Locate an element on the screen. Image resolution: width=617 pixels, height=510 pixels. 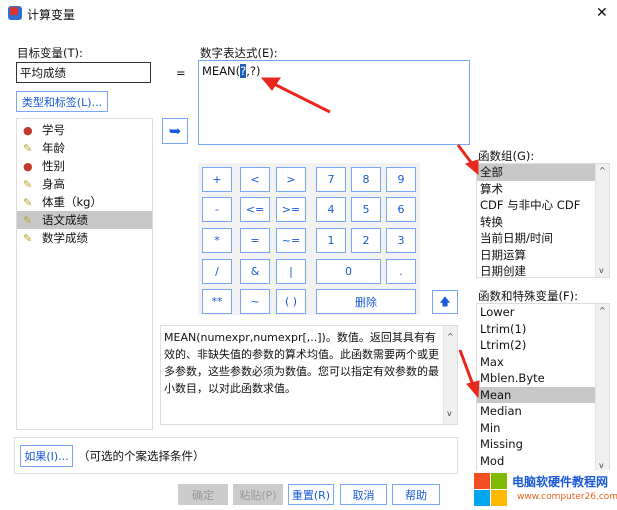
red-arrow-mean is located at coordinates (473, 389).